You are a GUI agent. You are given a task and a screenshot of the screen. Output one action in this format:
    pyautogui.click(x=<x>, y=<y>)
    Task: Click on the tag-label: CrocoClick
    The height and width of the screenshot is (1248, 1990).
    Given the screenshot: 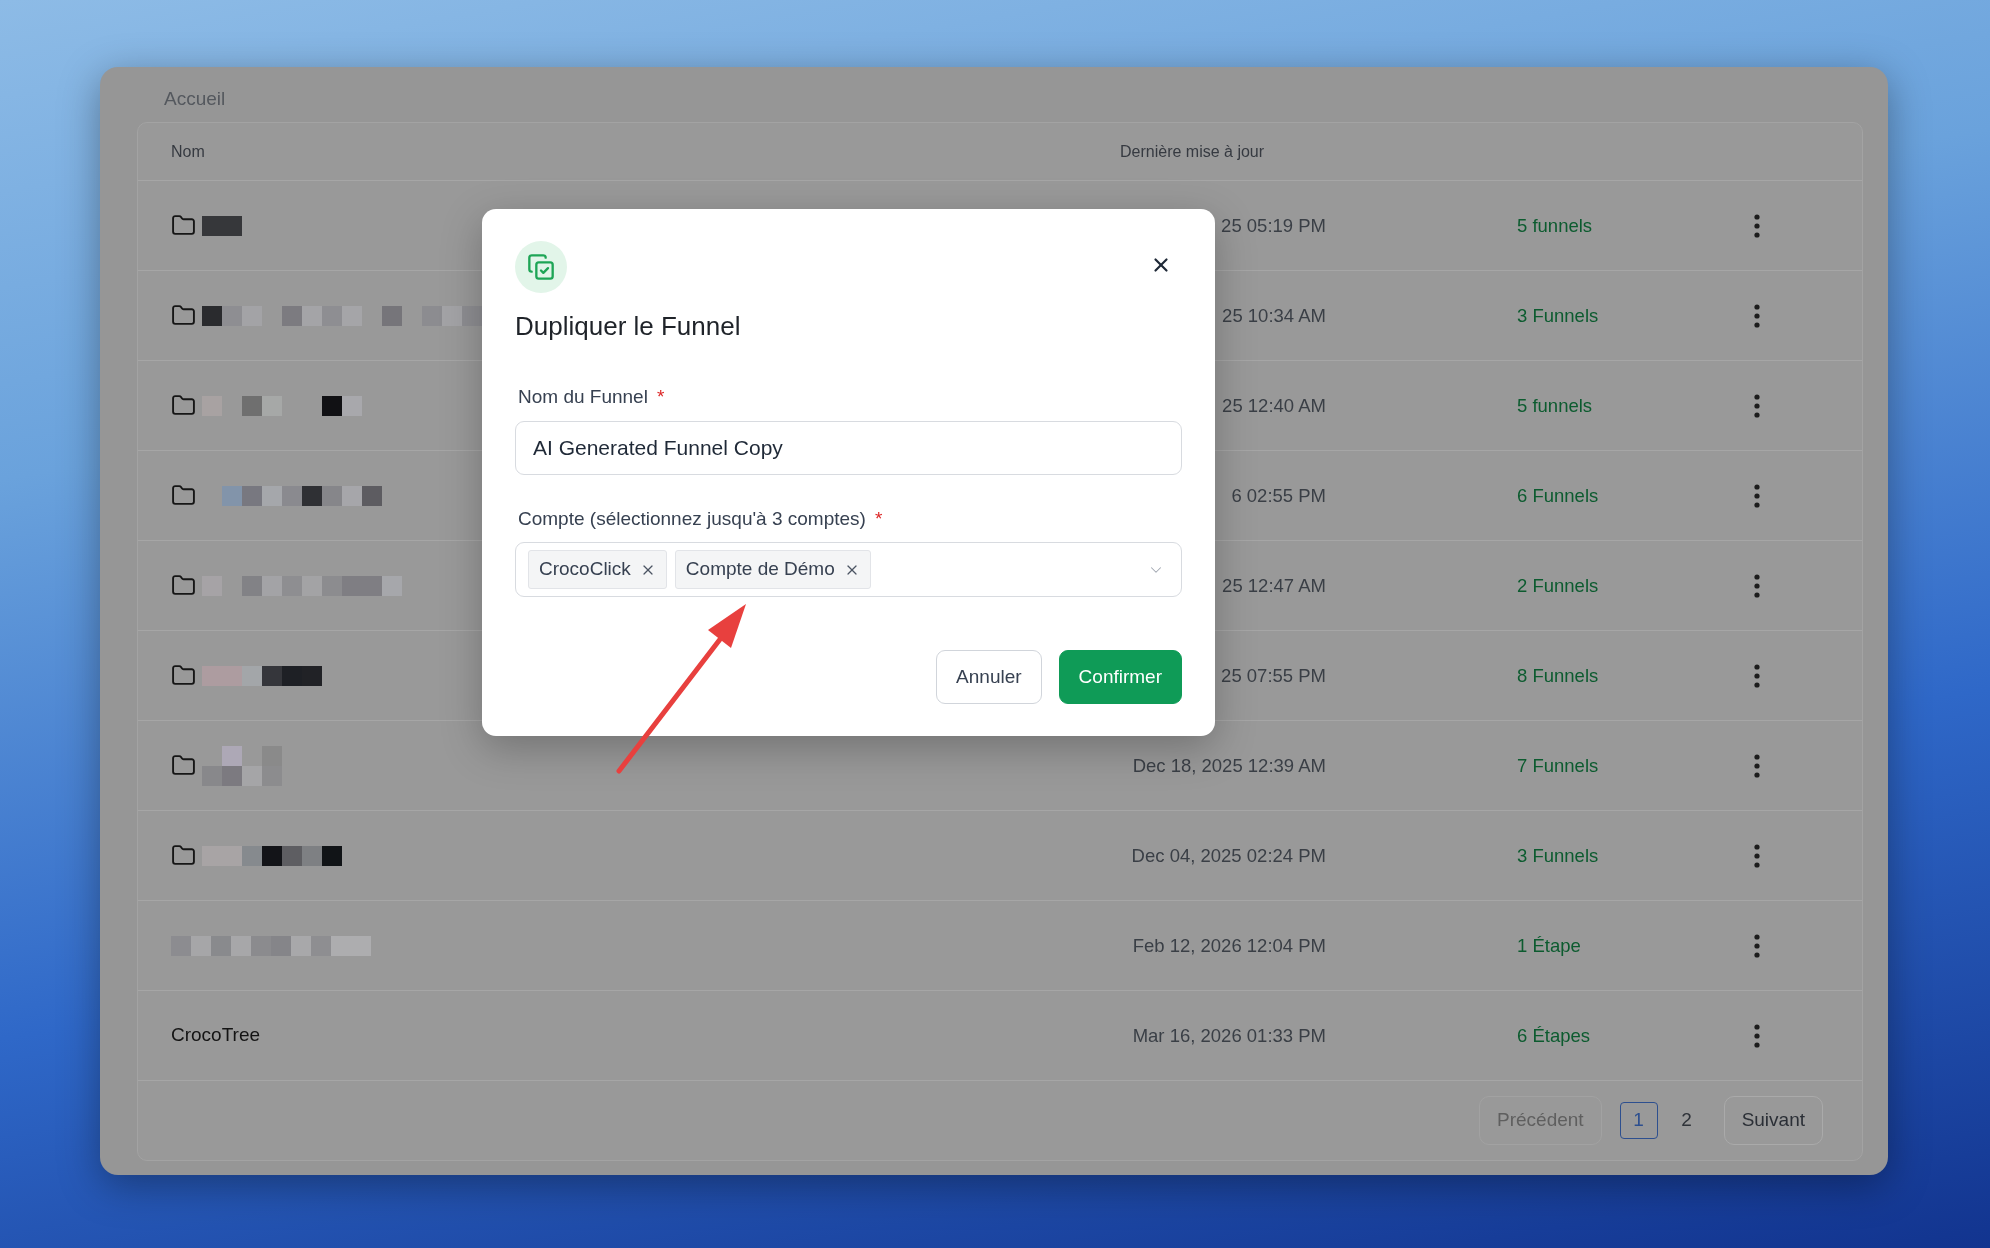 What is the action you would take?
    pyautogui.click(x=585, y=569)
    